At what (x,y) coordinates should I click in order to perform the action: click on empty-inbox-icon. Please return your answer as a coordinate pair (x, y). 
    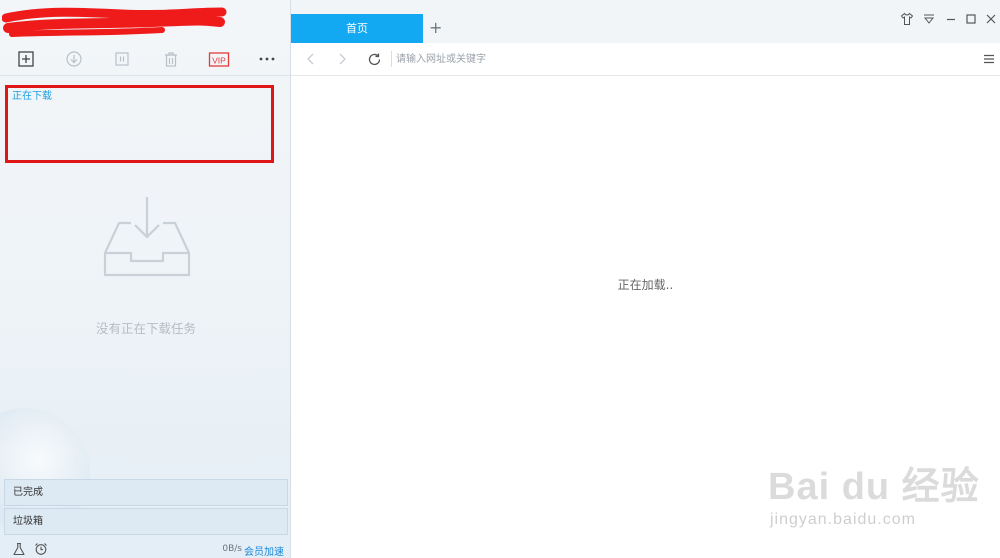
    Looking at the image, I should click on (147, 237).